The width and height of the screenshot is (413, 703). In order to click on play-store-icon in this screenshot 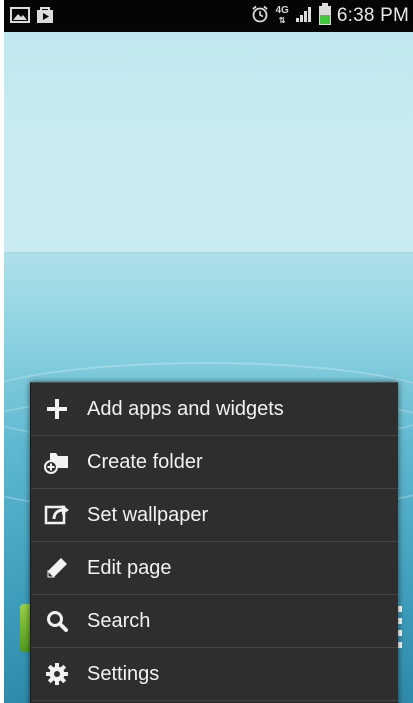, I will do `click(45, 17)`.